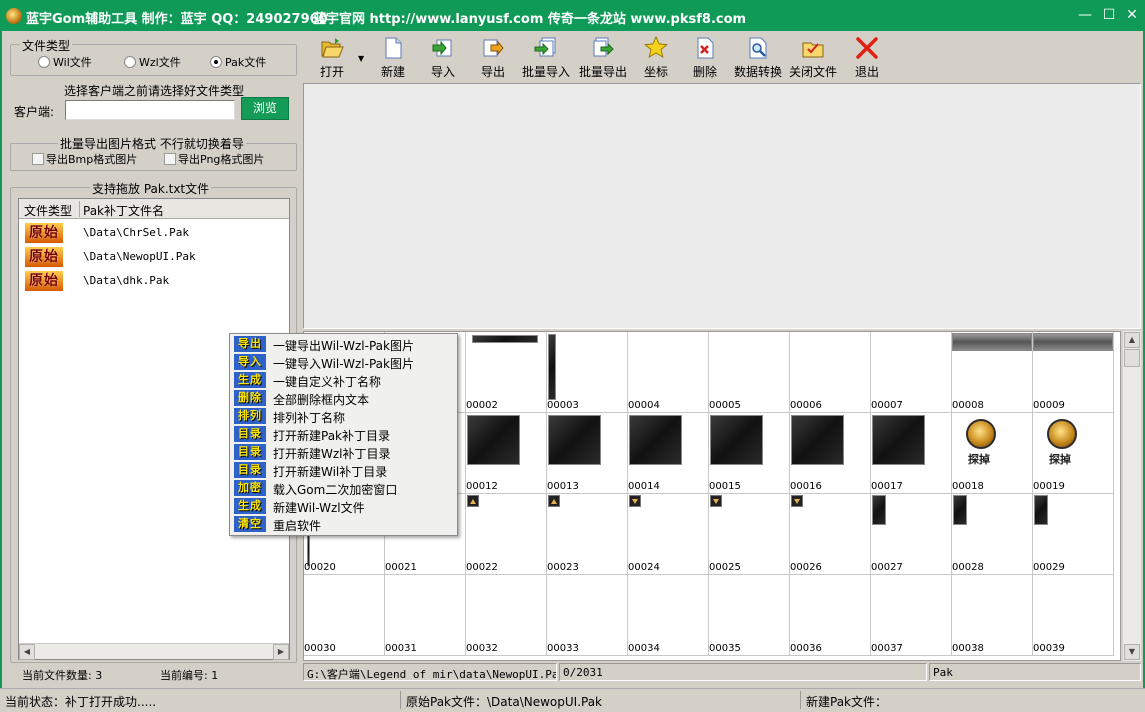  I want to click on thumbnail-cell: 00031, so click(425, 615).